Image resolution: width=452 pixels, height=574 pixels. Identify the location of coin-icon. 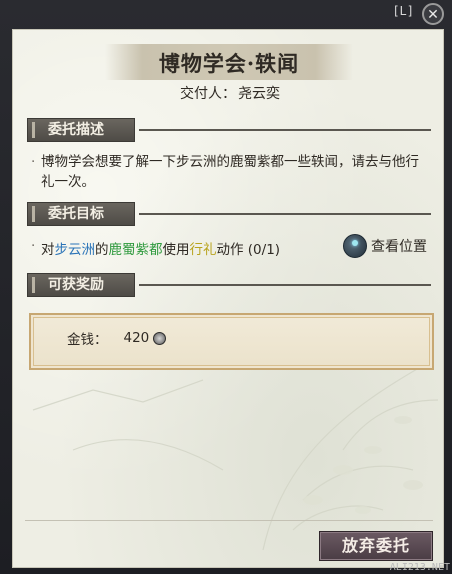
(160, 338).